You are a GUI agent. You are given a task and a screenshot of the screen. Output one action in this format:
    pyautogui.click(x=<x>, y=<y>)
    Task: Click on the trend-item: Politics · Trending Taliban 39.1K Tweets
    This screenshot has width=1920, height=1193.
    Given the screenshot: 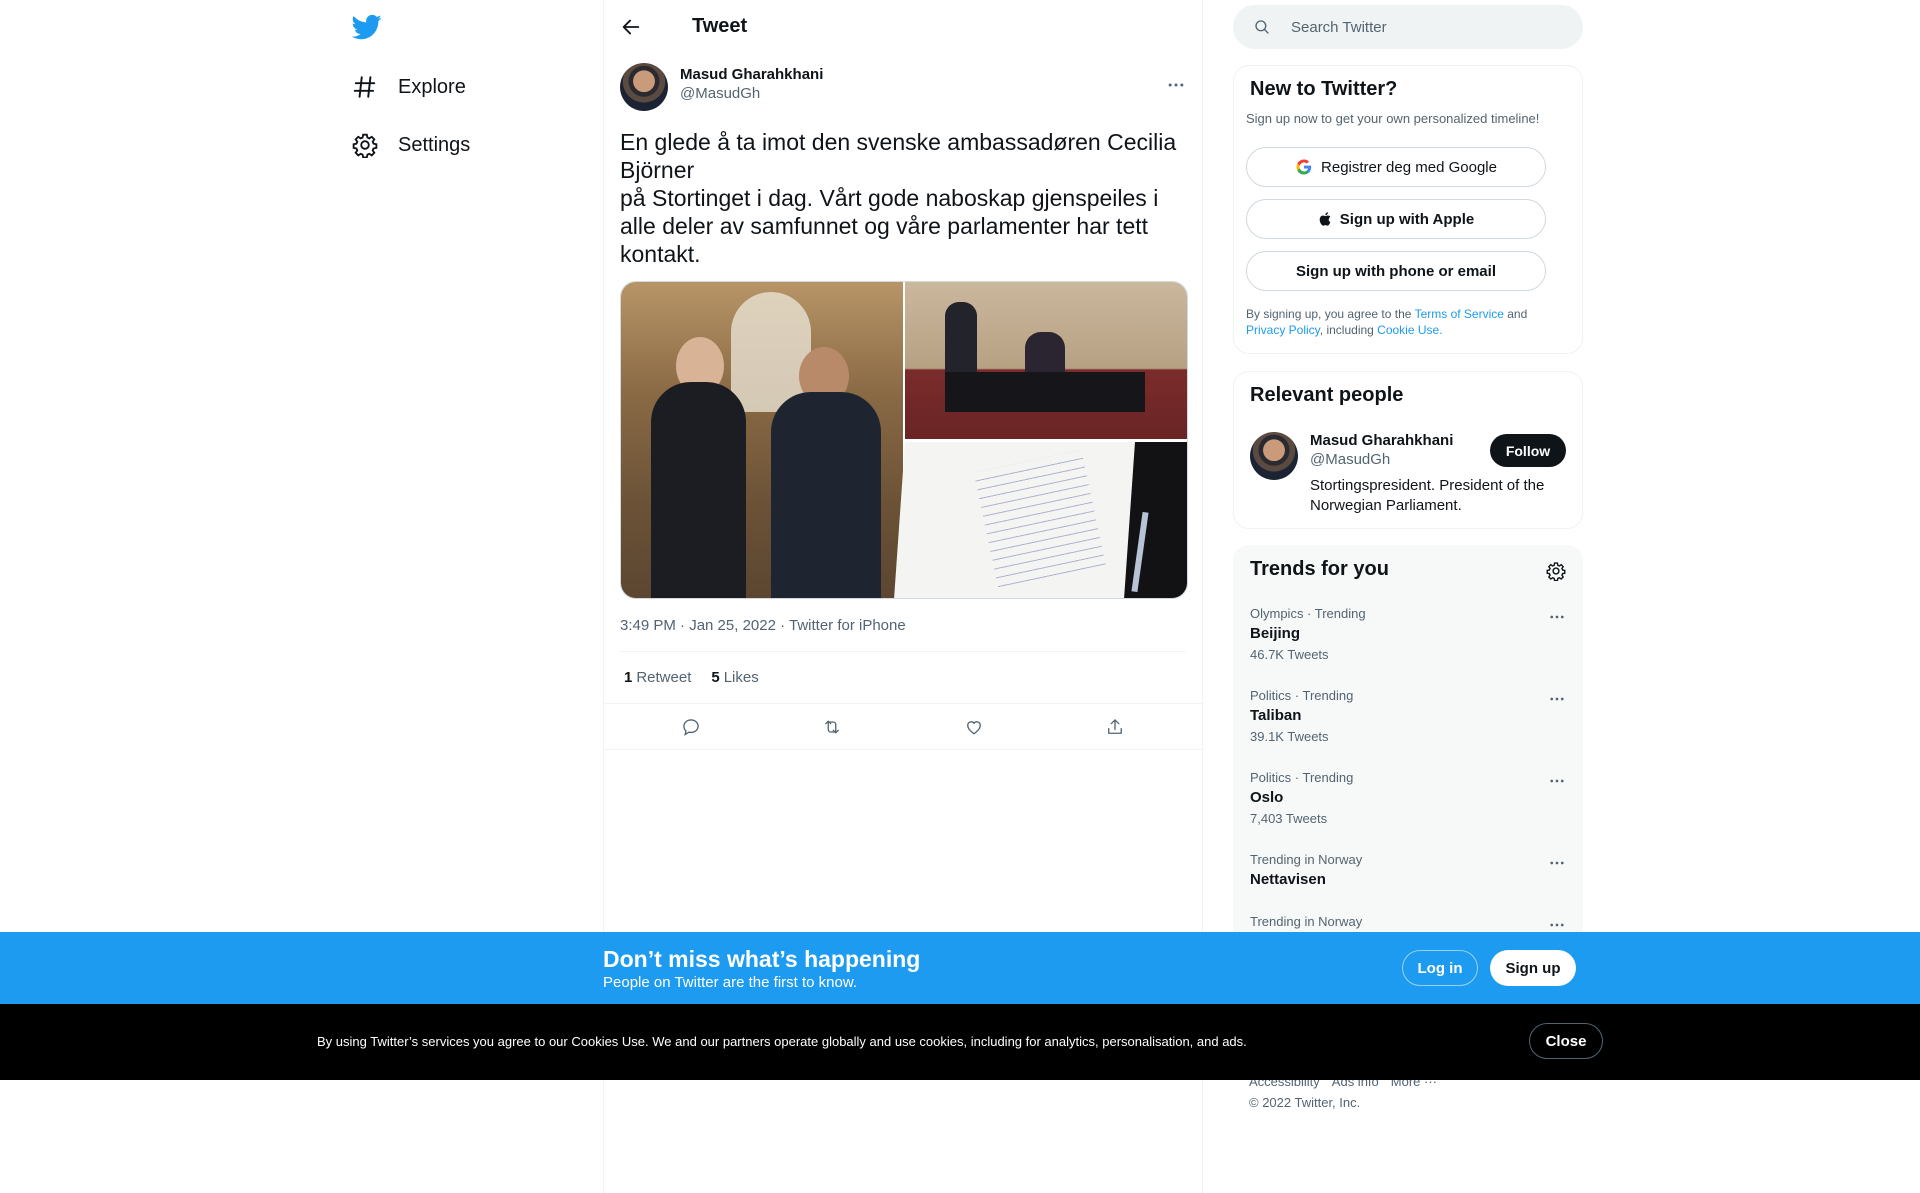 What is the action you would take?
    pyautogui.click(x=1408, y=716)
    